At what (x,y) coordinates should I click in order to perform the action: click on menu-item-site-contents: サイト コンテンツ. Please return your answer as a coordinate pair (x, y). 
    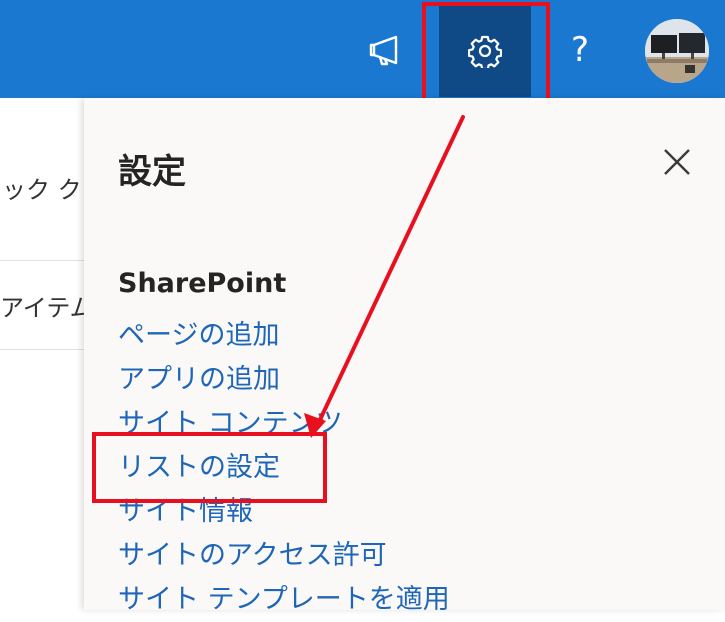
    Looking at the image, I should click on (284, 424).